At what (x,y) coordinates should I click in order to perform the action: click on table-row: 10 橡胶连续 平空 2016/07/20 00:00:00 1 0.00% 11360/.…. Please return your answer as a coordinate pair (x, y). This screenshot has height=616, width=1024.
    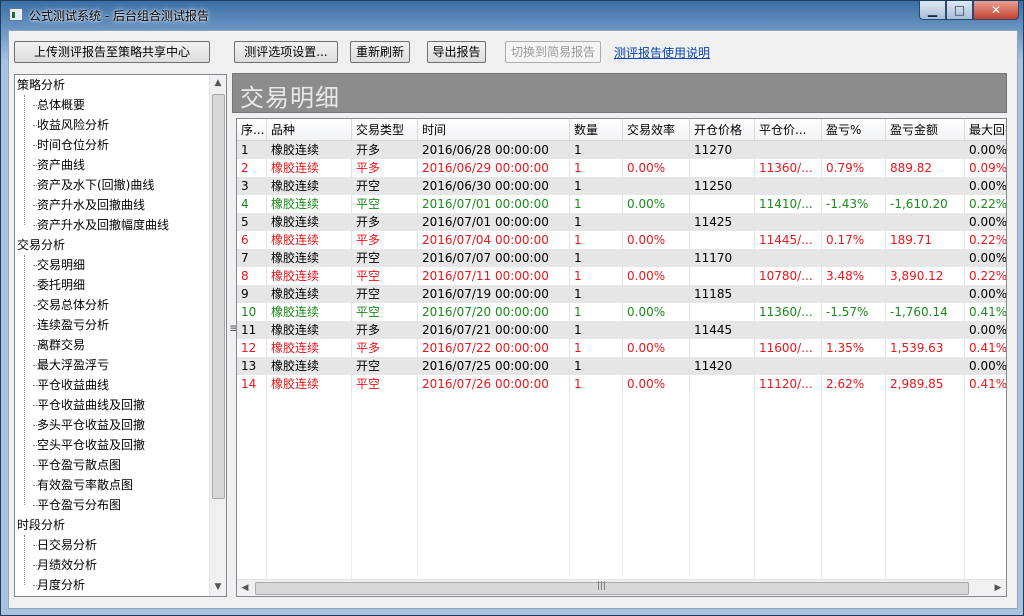
    Looking at the image, I should click on (621, 312).